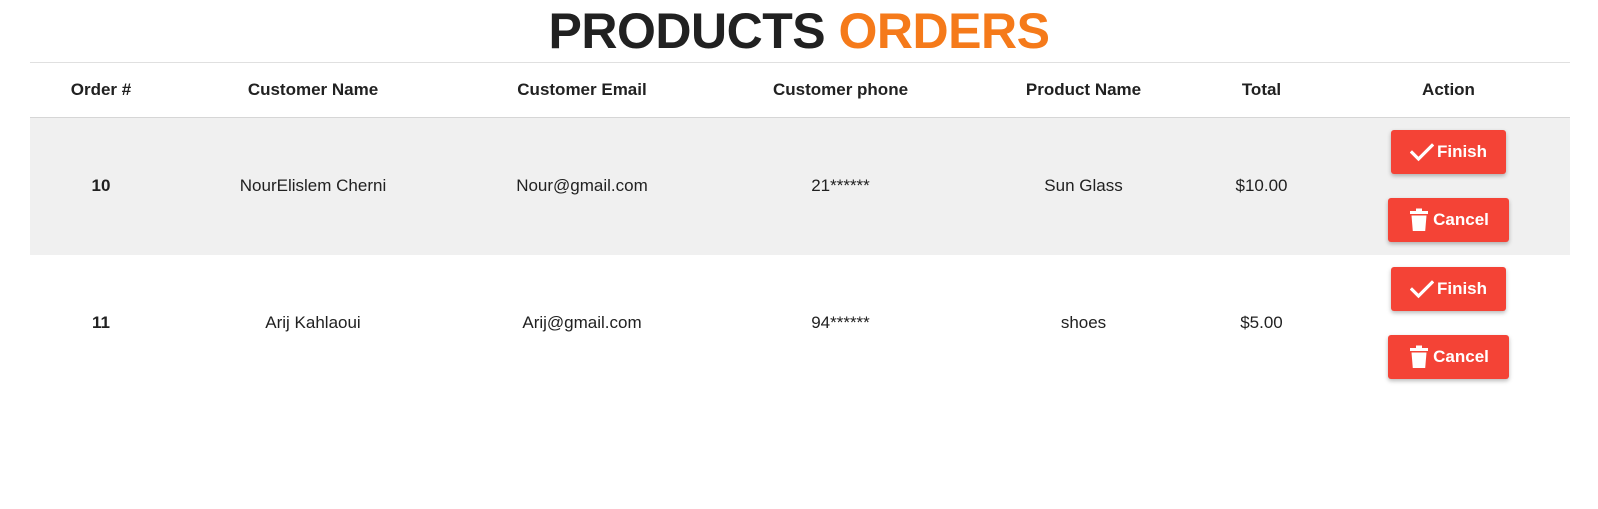 This screenshot has height=509, width=1598. What do you see at coordinates (101, 89) in the screenshot?
I see `column-header-order: Order #` at bounding box center [101, 89].